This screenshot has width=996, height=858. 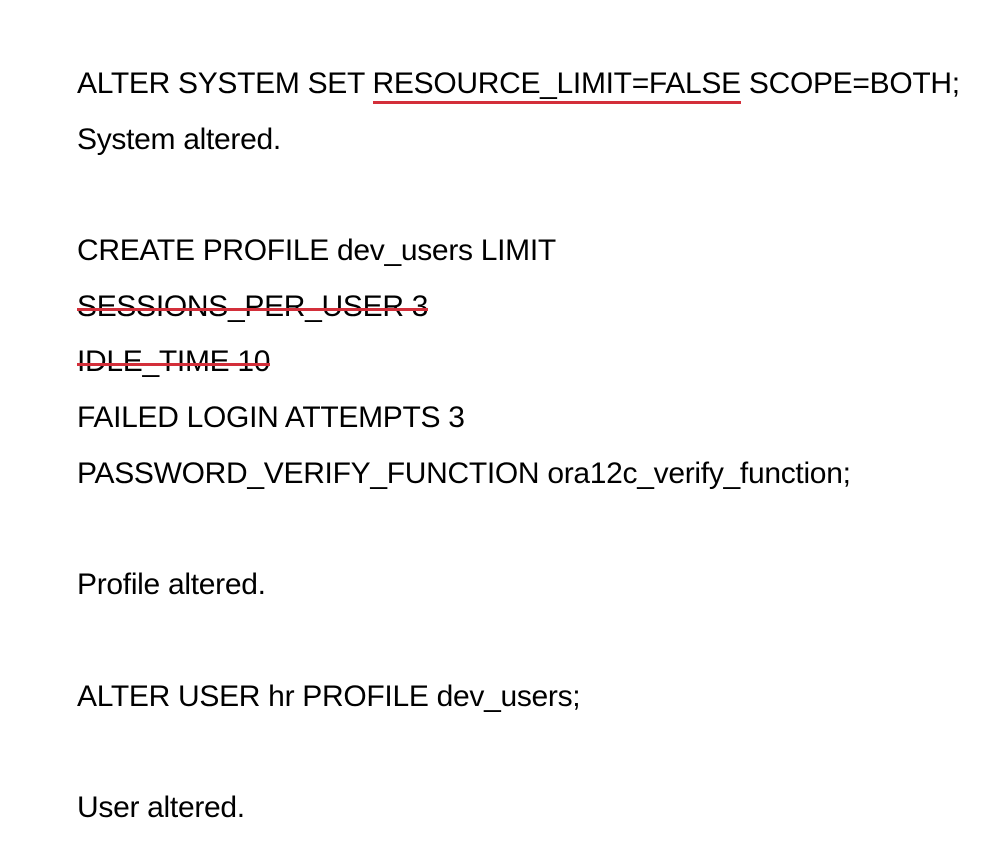 What do you see at coordinates (161, 807) in the screenshot?
I see `user-altered-output: User altered.` at bounding box center [161, 807].